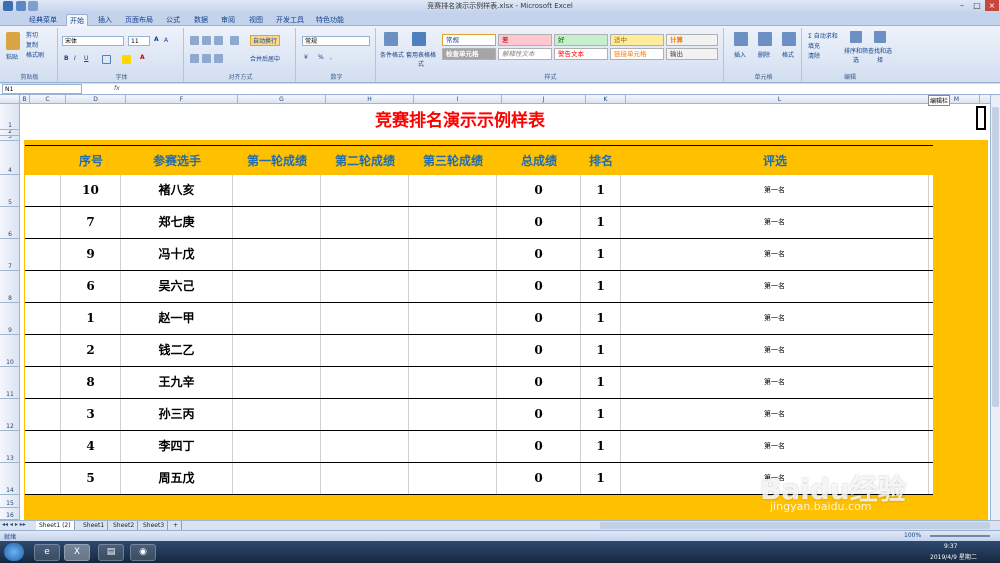  Describe the element at coordinates (10, 255) in the screenshot. I see `row-header: 7` at that location.